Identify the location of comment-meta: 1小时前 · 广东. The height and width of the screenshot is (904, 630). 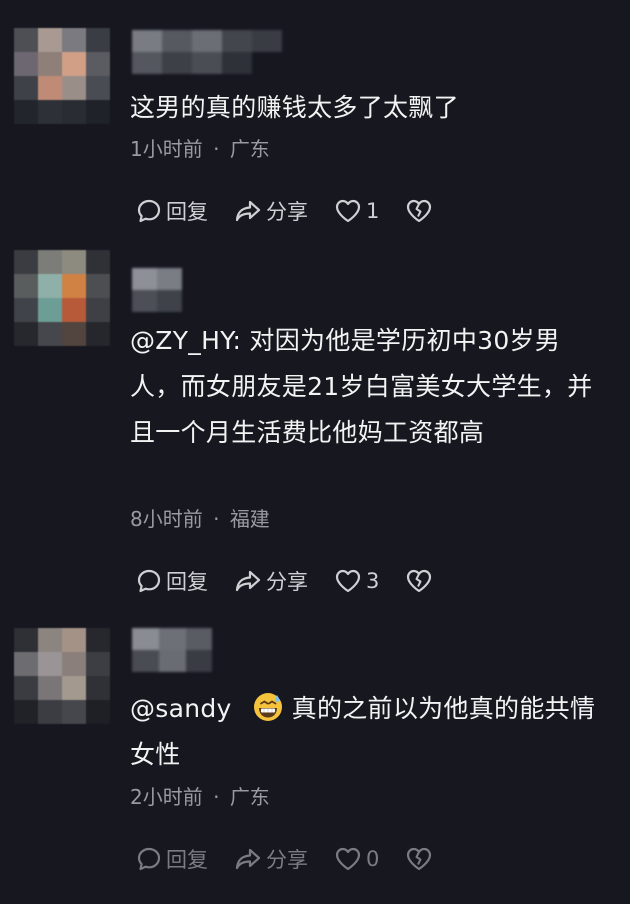
(200, 149).